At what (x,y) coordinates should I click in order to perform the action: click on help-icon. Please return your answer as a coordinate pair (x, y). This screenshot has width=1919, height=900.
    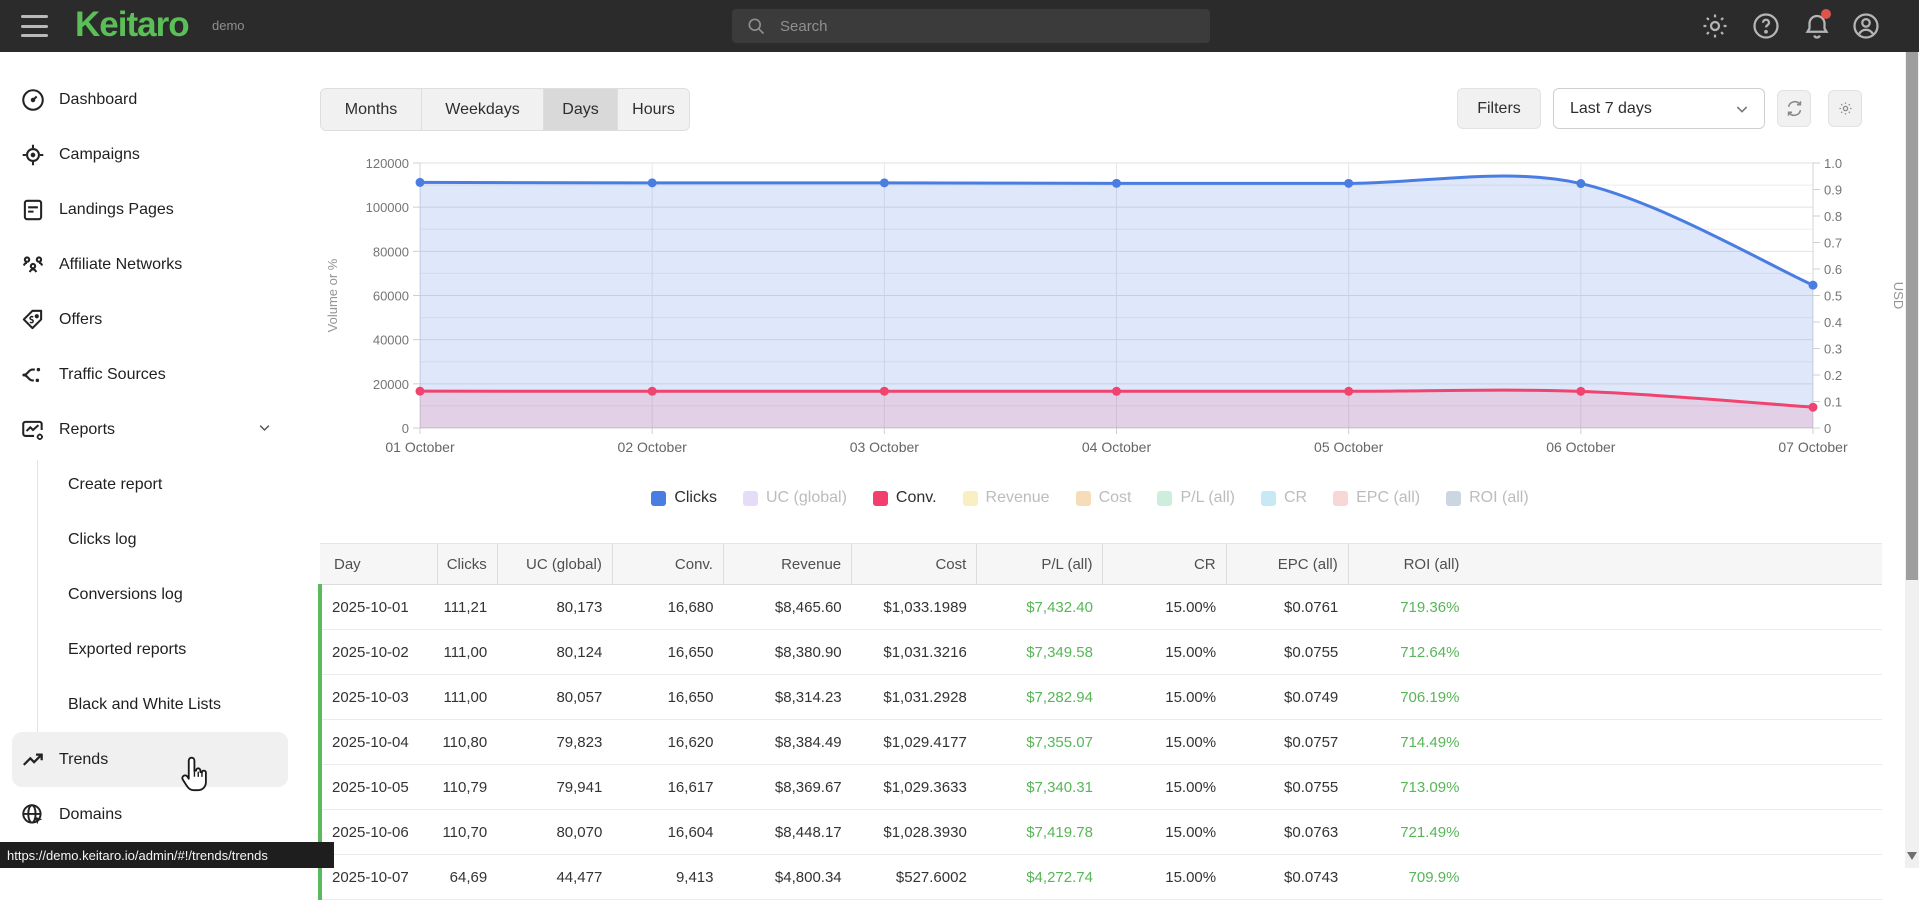
    Looking at the image, I should click on (1766, 26).